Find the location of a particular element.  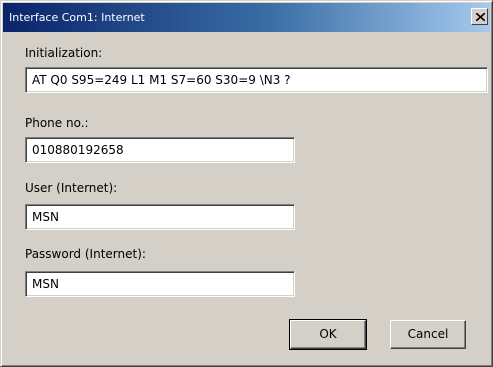

phone-field: 010880192658 is located at coordinates (160, 150).